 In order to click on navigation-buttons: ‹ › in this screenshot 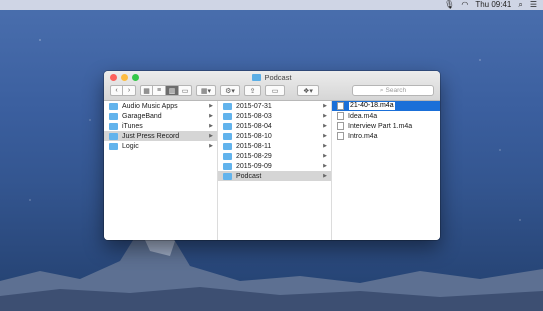, I will do `click(123, 90)`.